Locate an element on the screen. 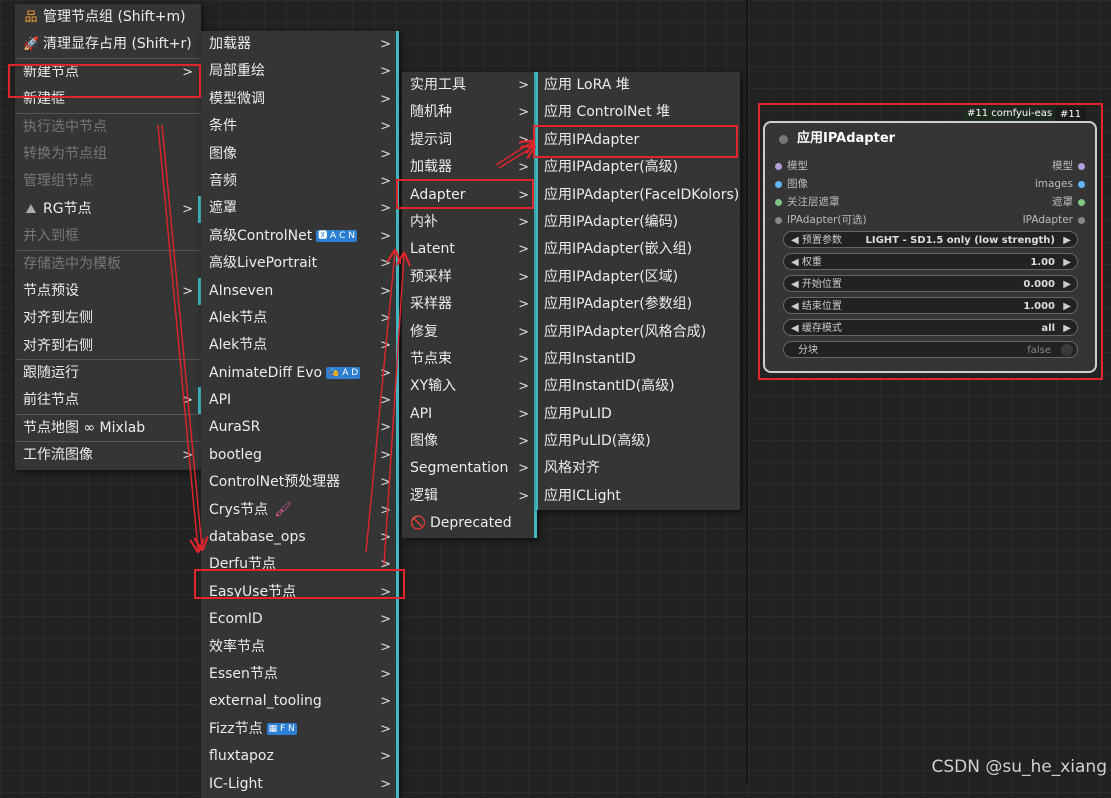  toggle-knob-icon is located at coordinates (1067, 350).